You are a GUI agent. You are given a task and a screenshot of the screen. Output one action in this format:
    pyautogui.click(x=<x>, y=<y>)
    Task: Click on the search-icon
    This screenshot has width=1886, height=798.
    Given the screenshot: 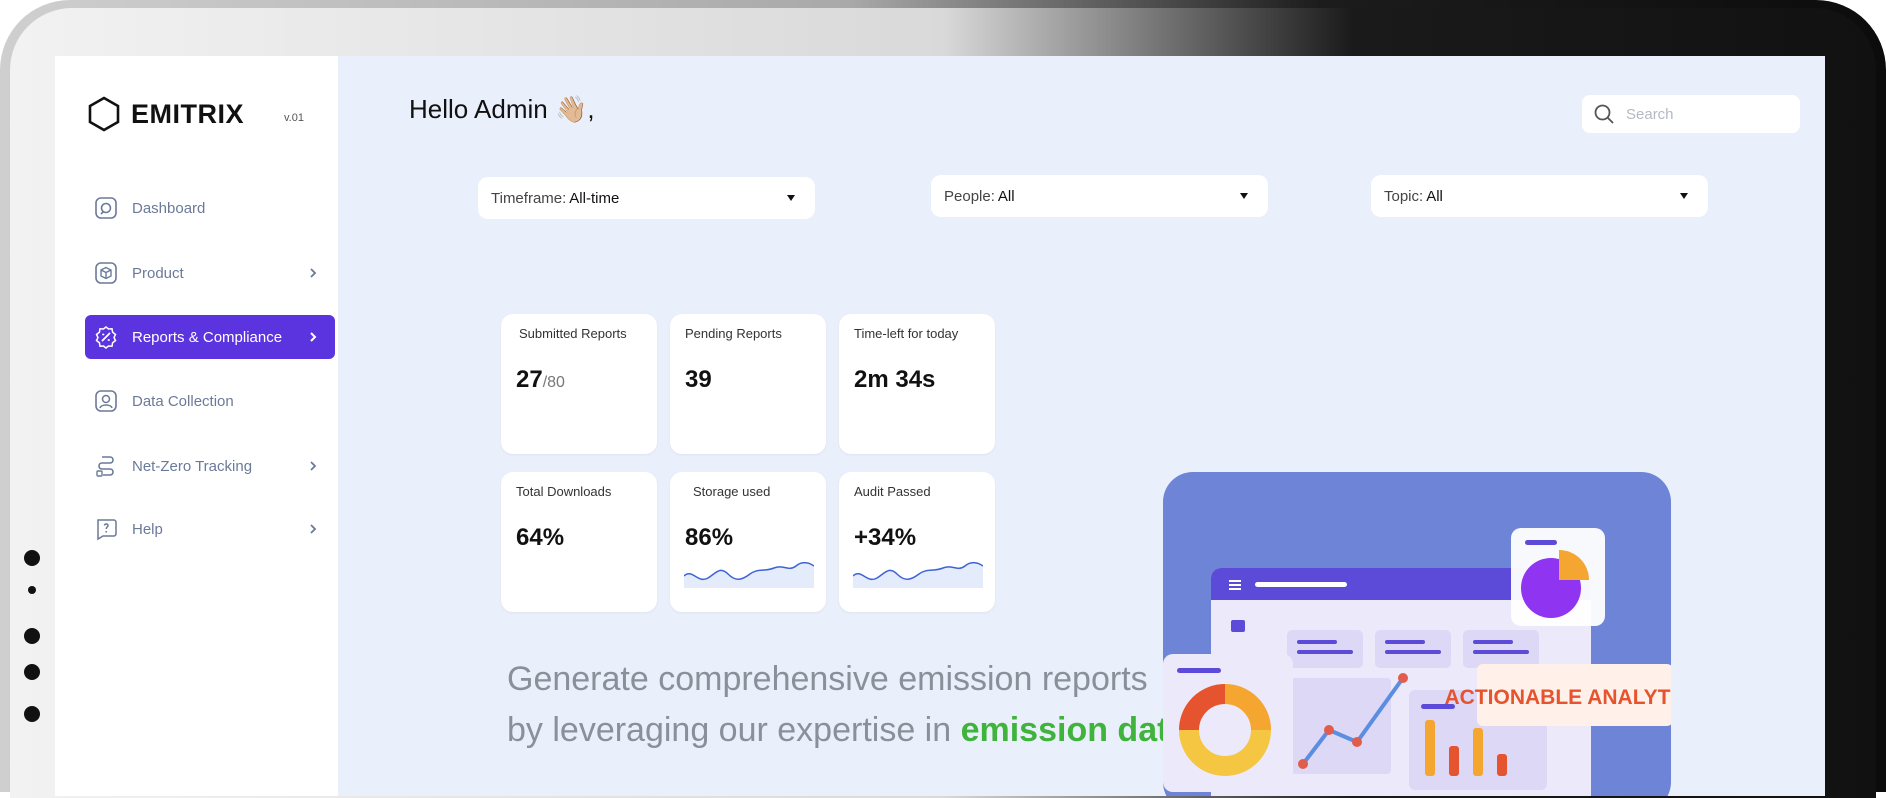 What is the action you would take?
    pyautogui.click(x=1604, y=114)
    